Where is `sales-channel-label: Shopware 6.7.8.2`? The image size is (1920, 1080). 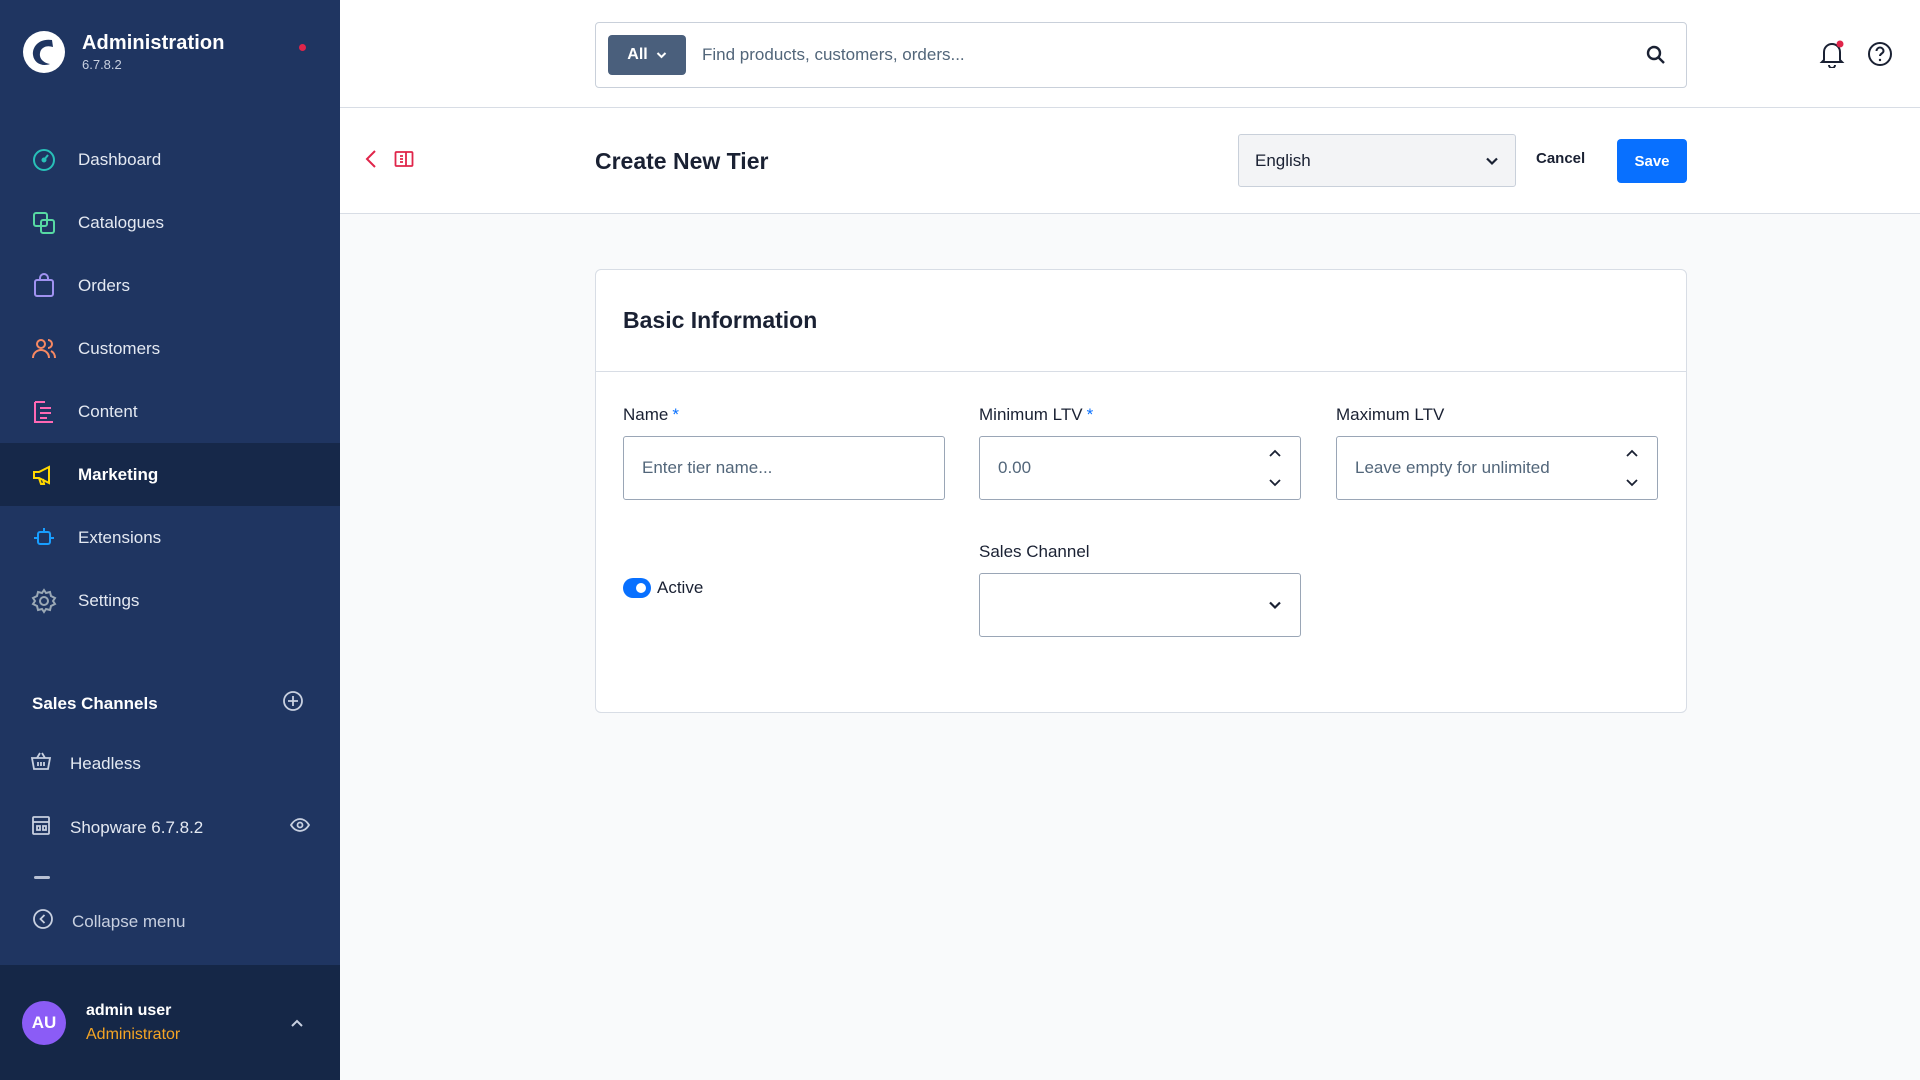
sales-channel-label: Shopware 6.7.8.2 is located at coordinates (137, 827).